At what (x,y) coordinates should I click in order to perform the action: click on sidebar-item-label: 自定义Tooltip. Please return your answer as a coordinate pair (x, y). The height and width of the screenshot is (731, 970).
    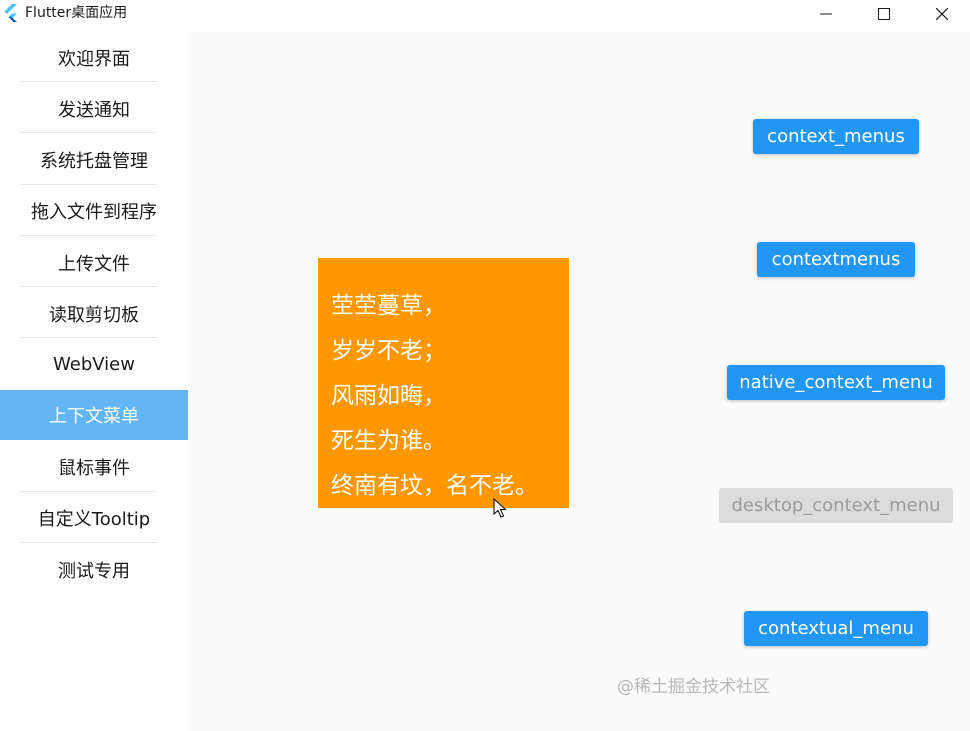
    Looking at the image, I should click on (94, 519).